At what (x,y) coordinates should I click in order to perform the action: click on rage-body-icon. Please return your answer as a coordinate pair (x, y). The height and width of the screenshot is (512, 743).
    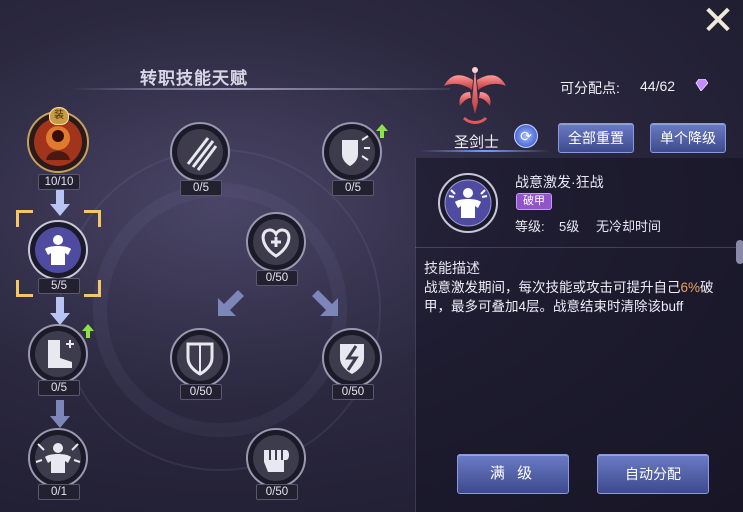
    Looking at the image, I should click on (58, 250).